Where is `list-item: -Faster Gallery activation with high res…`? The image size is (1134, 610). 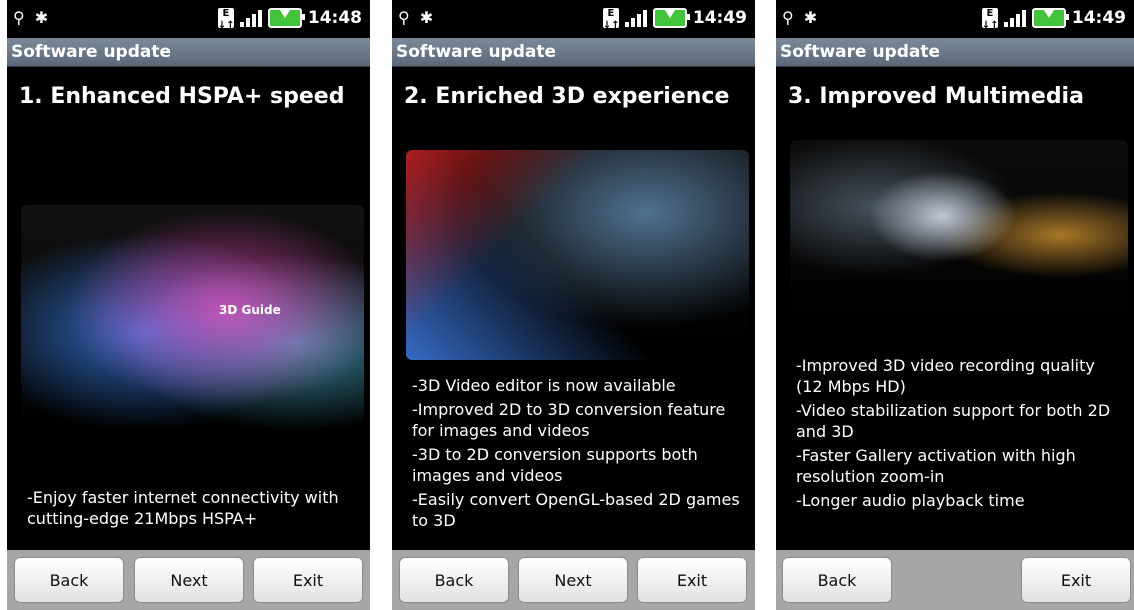 list-item: -Faster Gallery activation with high res… is located at coordinates (936, 466).